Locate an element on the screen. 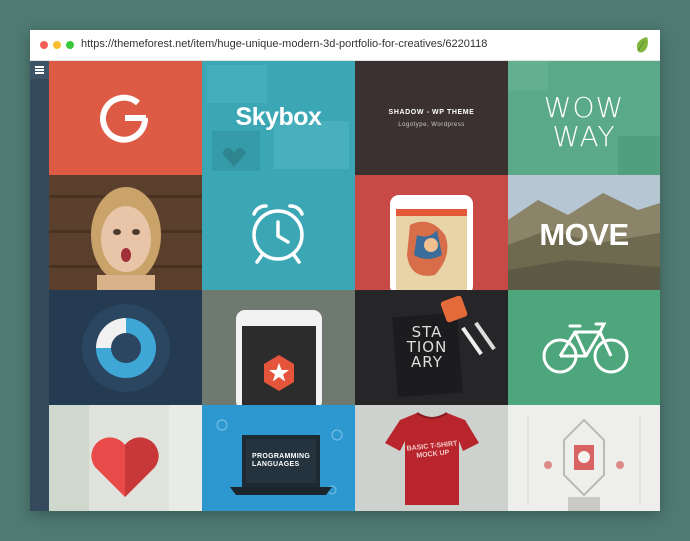 The width and height of the screenshot is (690, 541). sidebar is located at coordinates (39, 286).